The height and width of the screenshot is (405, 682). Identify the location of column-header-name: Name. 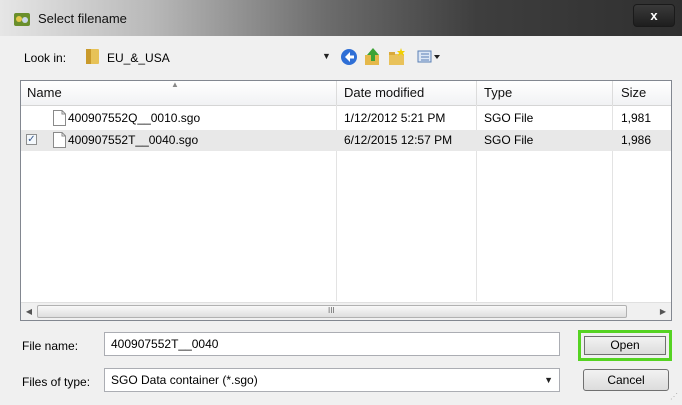
(44, 93).